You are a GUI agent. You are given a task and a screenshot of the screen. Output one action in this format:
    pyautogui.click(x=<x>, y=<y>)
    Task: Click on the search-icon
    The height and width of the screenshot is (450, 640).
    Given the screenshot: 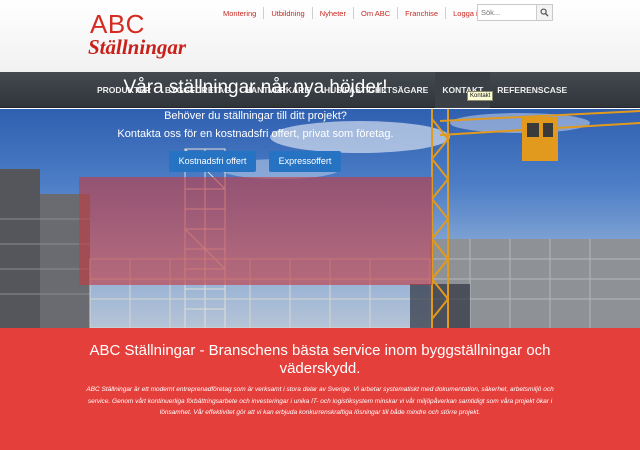 What is the action you would take?
    pyautogui.click(x=544, y=12)
    